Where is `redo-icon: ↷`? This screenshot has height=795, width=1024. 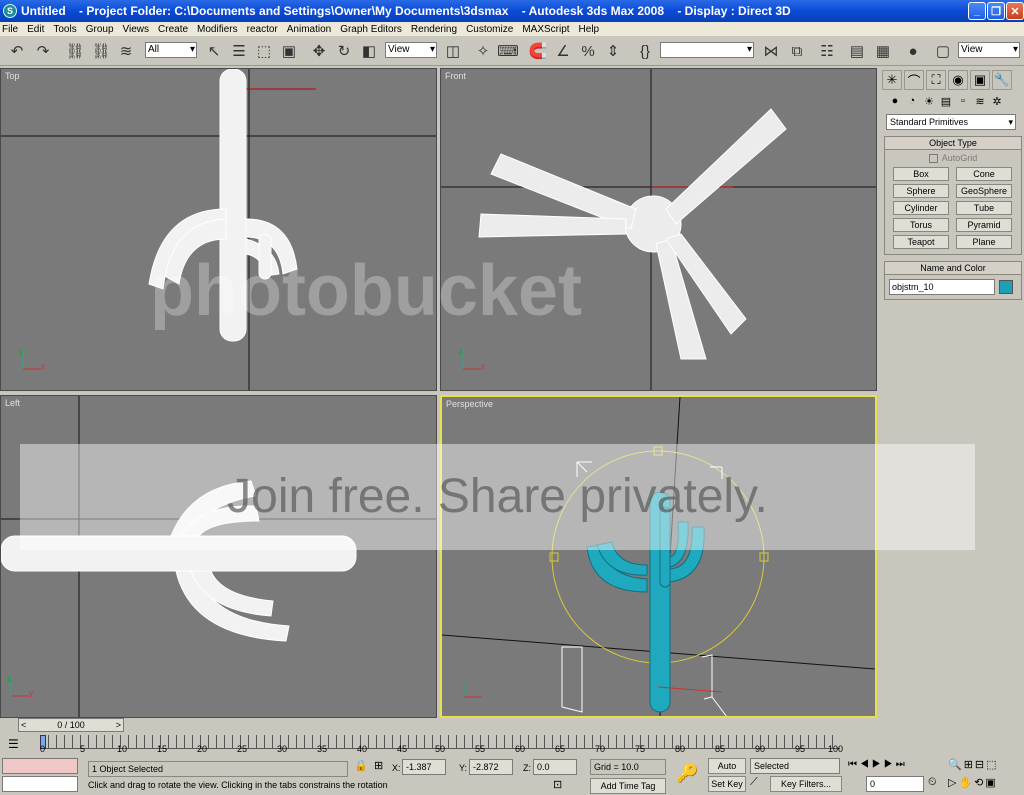 redo-icon: ↷ is located at coordinates (43, 51).